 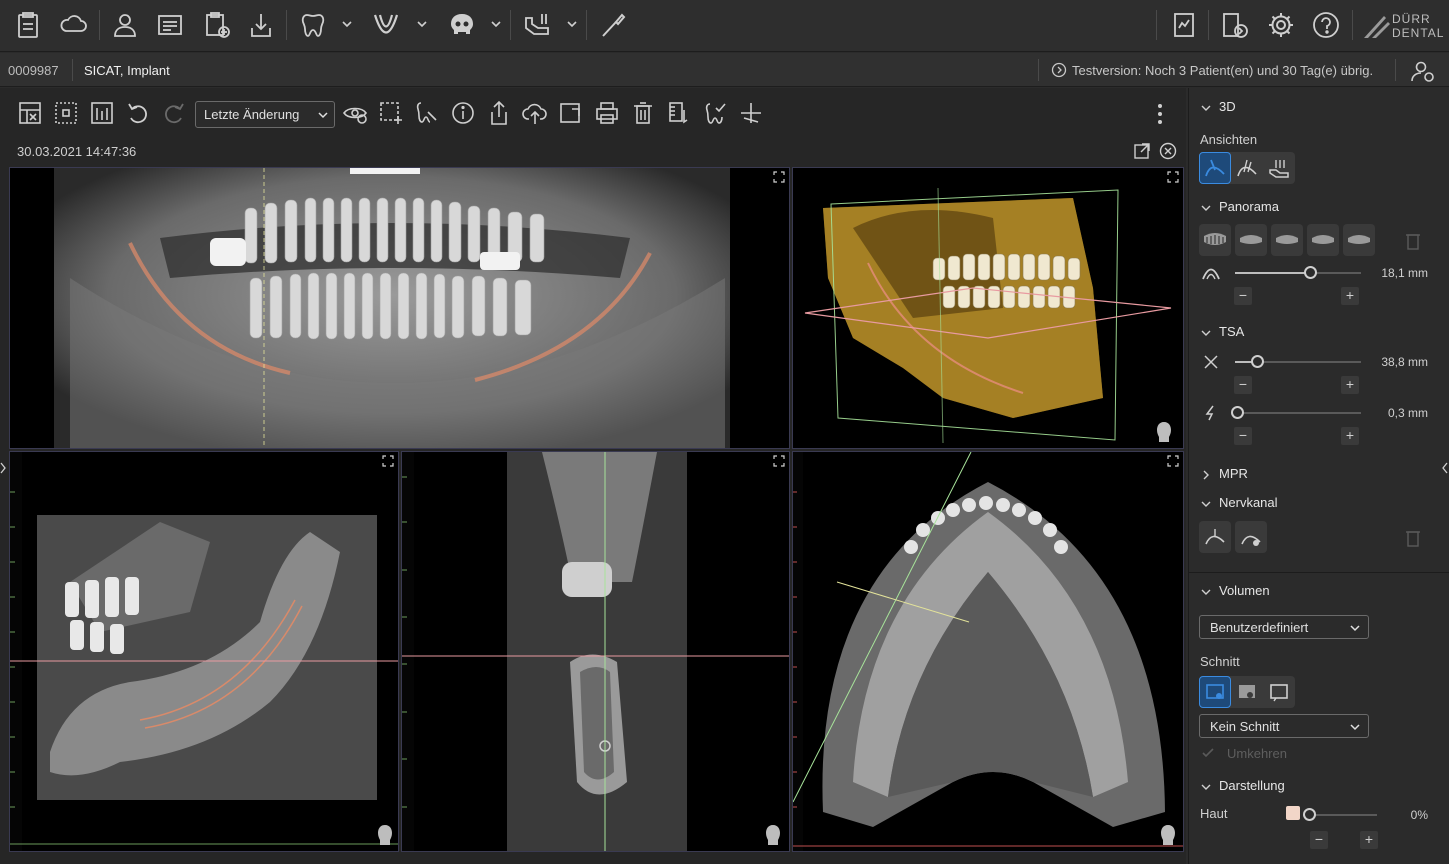 I want to click on section-mpr-header: MPR, so click(x=1224, y=473).